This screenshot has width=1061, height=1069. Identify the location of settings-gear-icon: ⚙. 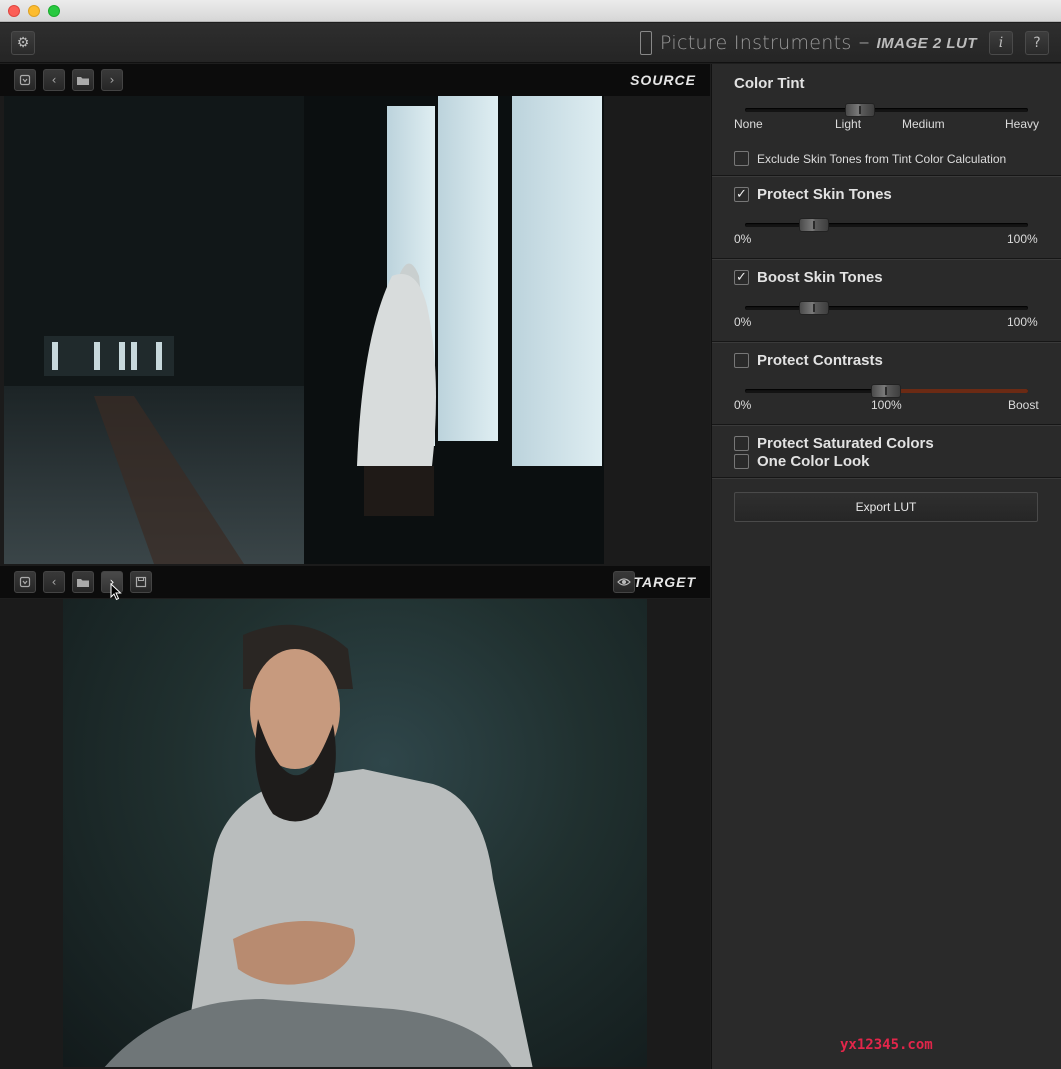
(23, 43).